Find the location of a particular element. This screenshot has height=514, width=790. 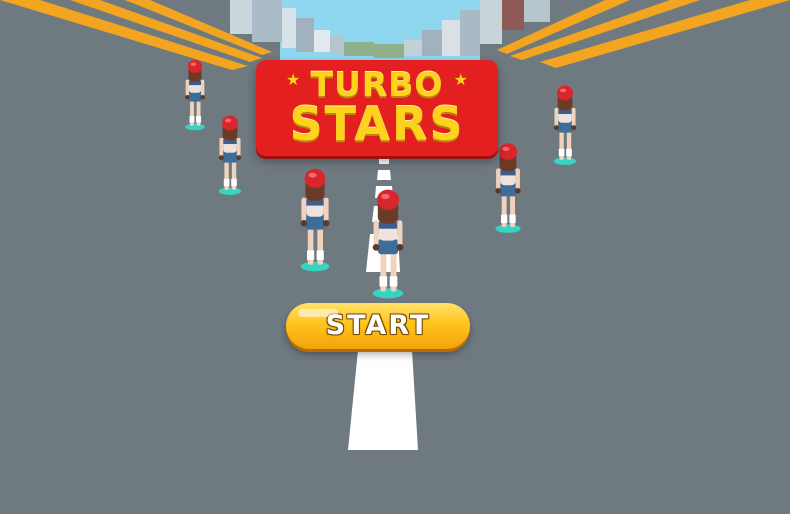

start-button: START is located at coordinates (378, 326).